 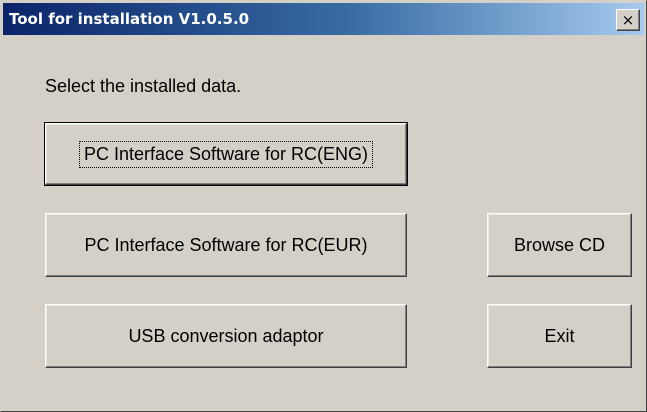 I want to click on usb-adaptor-label: USB conversion adaptor, so click(x=226, y=335).